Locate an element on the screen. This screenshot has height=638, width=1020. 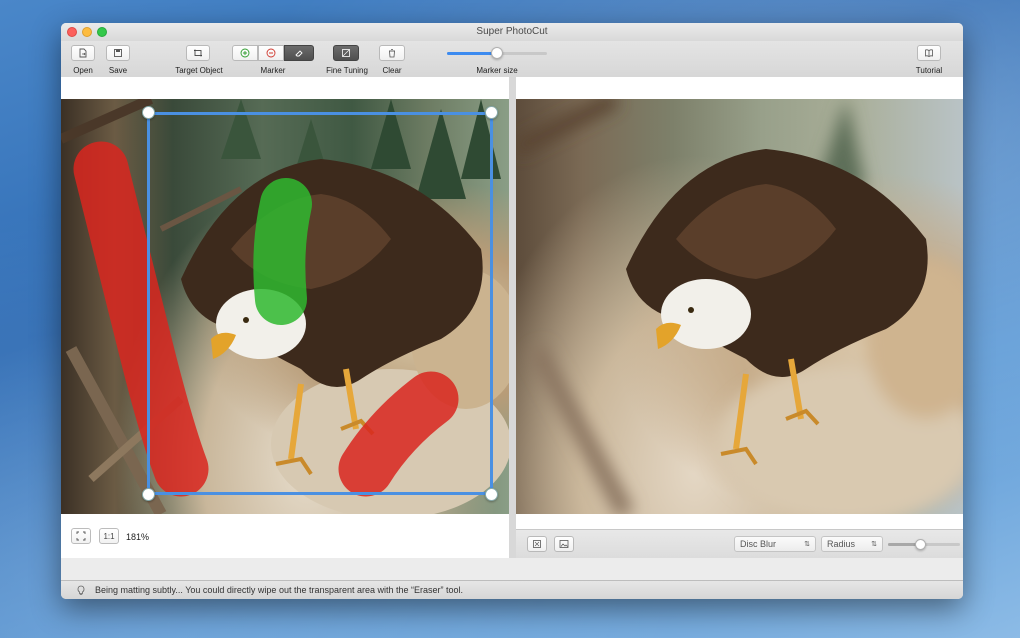
trash-icon is located at coordinates (392, 53).